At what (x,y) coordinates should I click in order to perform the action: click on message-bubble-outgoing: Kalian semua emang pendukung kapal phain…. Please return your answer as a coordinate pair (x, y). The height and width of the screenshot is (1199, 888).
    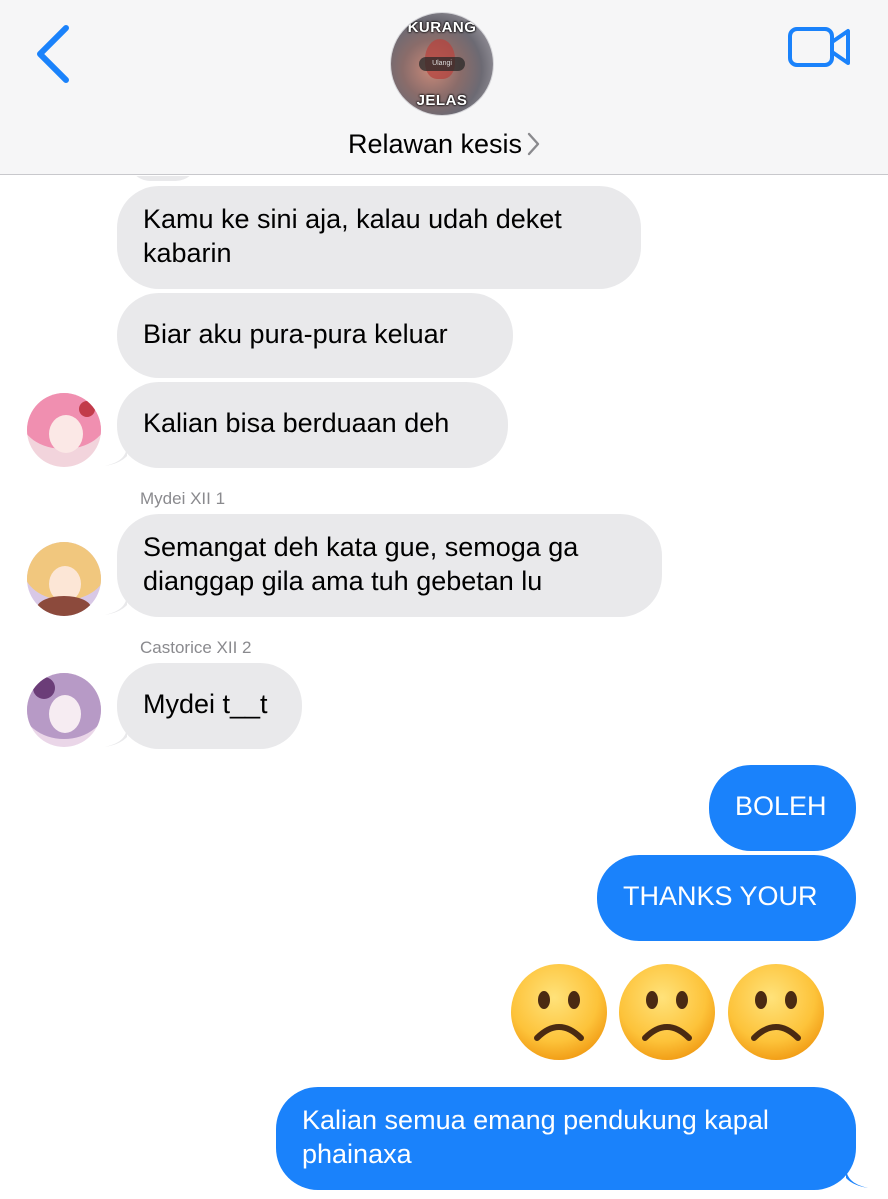
    Looking at the image, I should click on (566, 1138).